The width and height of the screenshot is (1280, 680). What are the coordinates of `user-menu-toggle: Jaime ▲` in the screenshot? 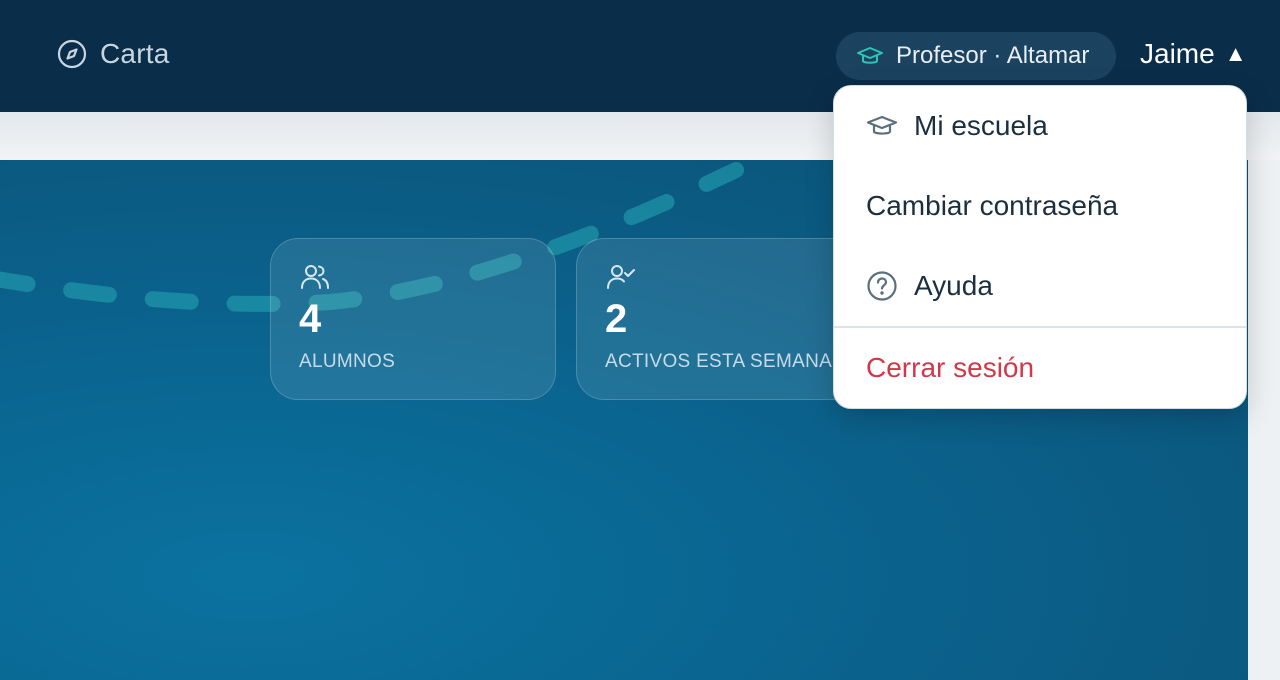 It's located at (1193, 54).